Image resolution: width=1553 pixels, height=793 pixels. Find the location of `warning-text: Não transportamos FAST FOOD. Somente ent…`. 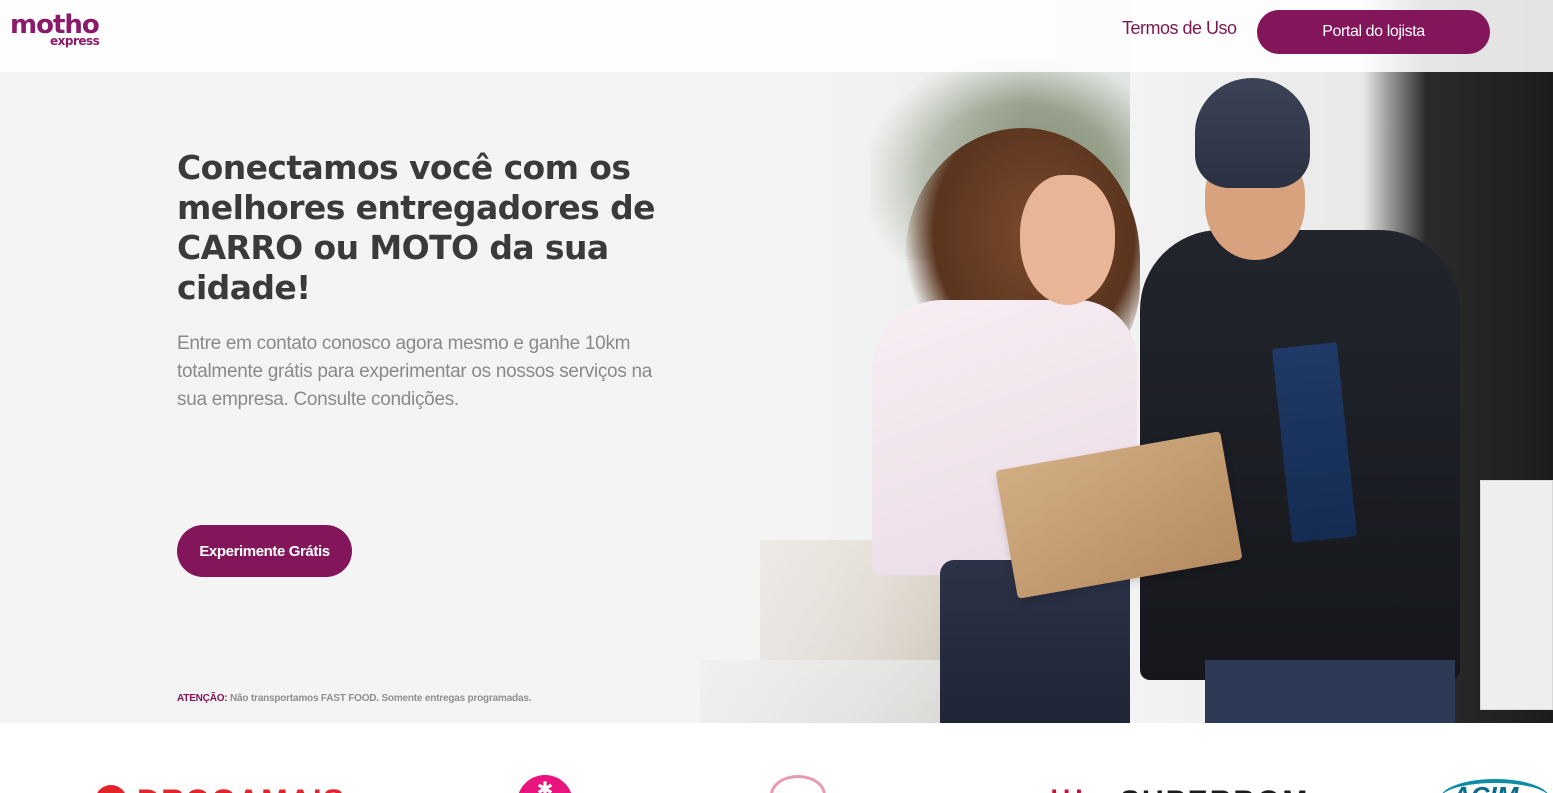

warning-text: Não transportamos FAST FOOD. Somente ent… is located at coordinates (379, 698).